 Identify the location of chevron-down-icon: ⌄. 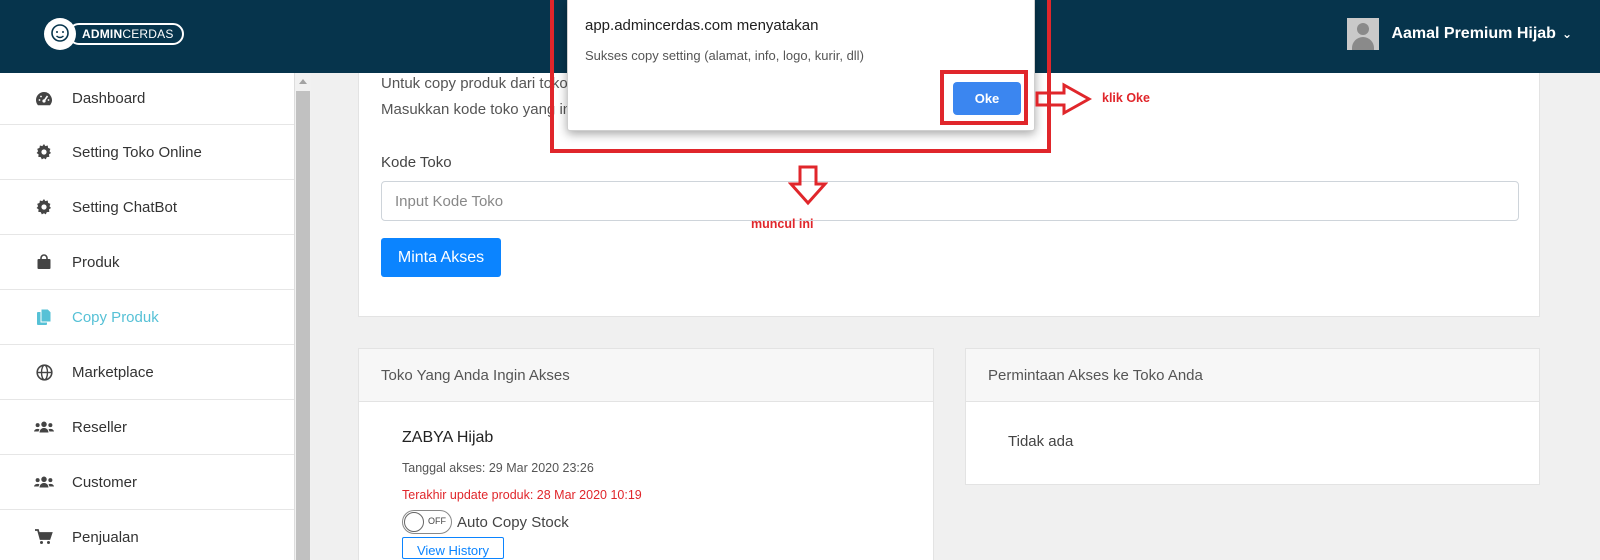
(1566, 34).